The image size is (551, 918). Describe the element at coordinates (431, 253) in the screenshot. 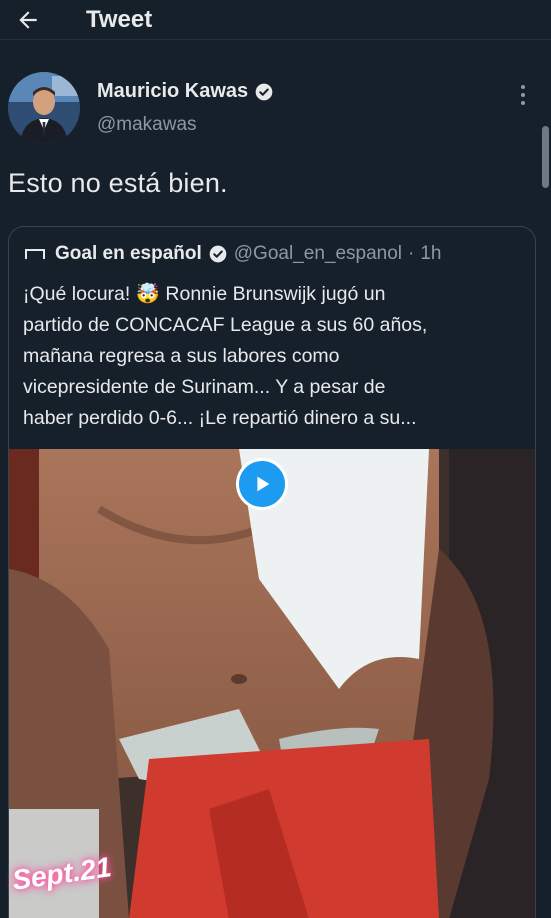

I see `quoted-timestamp: 1h` at that location.